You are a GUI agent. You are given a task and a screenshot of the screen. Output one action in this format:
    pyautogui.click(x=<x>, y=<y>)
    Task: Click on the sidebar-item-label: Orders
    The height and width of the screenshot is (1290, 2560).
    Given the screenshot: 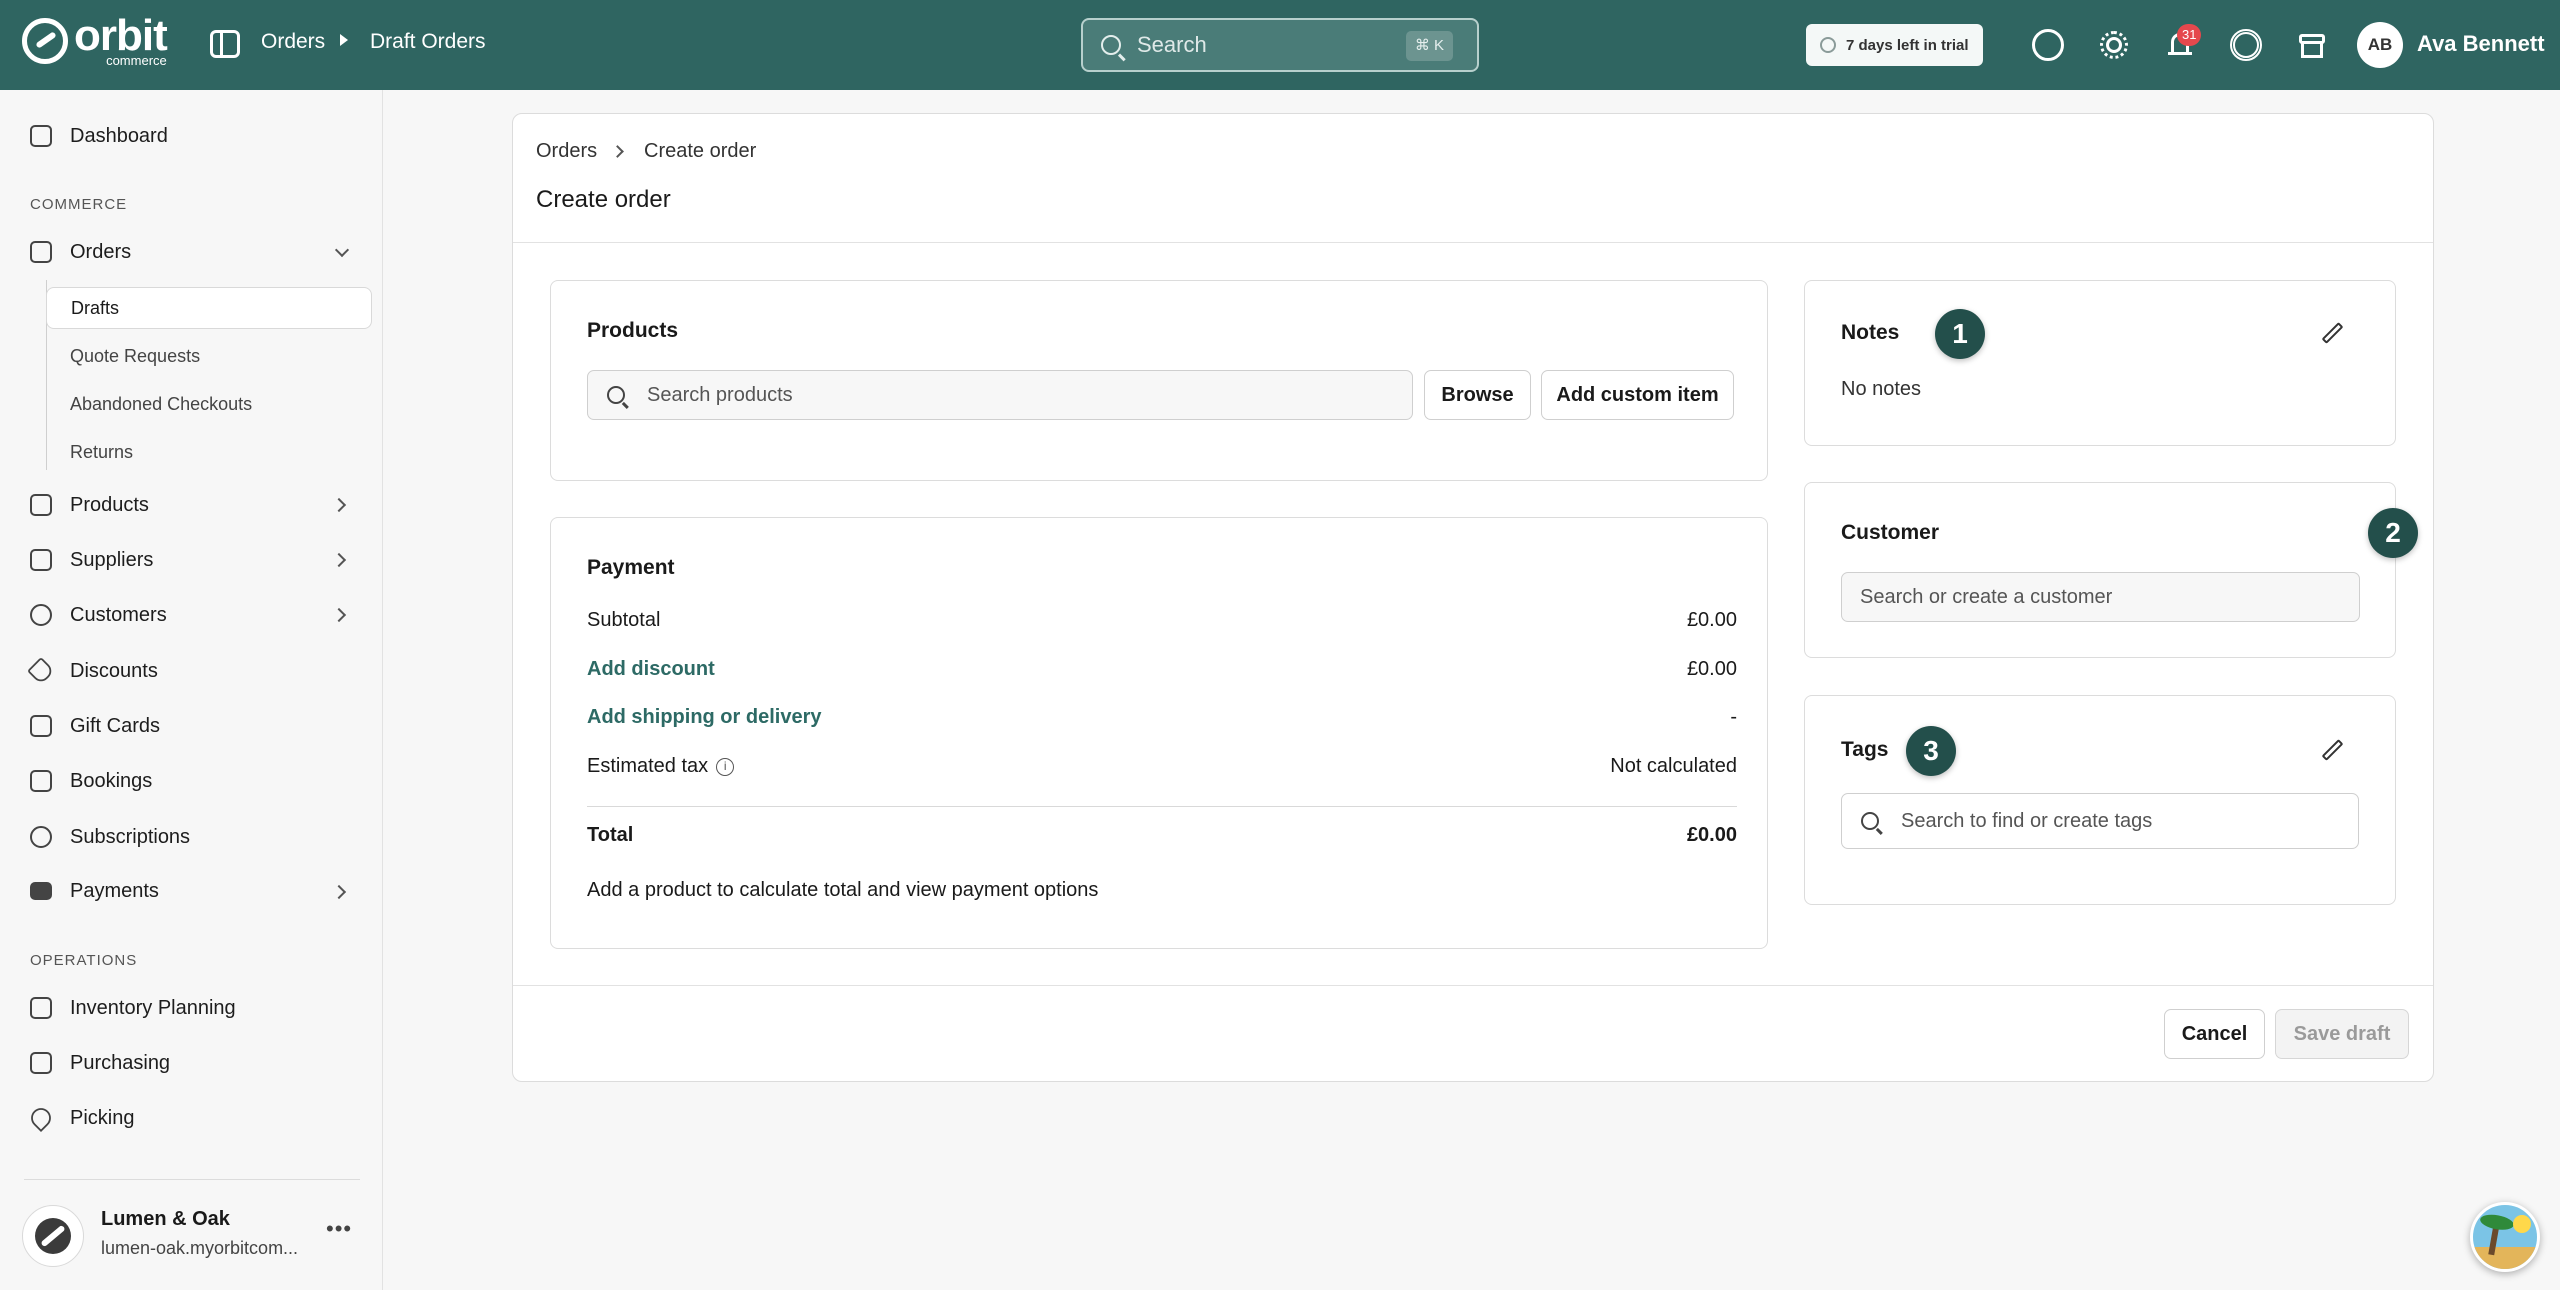 What is the action you would take?
    pyautogui.click(x=101, y=251)
    